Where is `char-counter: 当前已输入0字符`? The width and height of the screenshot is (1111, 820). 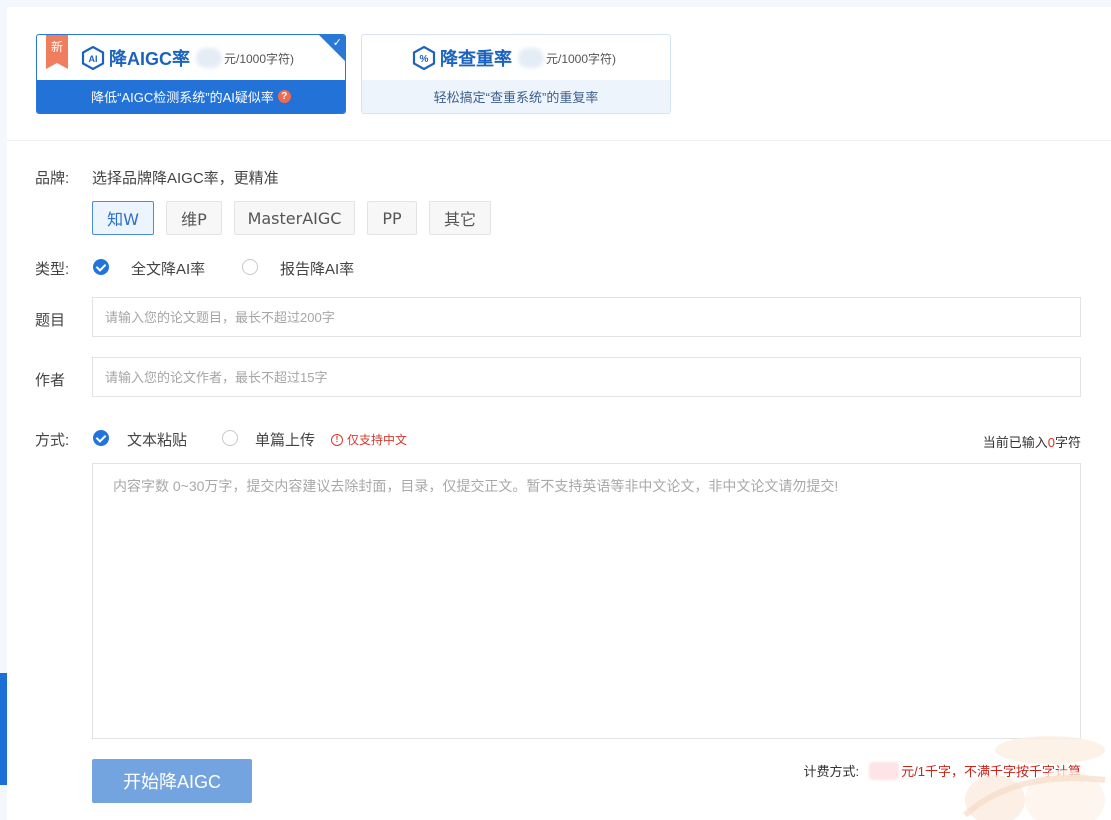
char-counter: 当前已输入0字符 is located at coordinates (1032, 441).